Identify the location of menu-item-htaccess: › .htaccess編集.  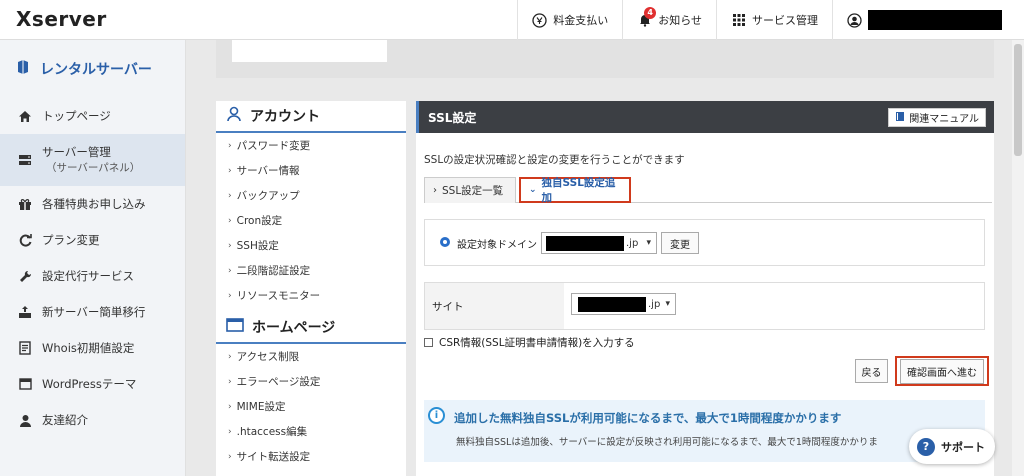
(311, 431).